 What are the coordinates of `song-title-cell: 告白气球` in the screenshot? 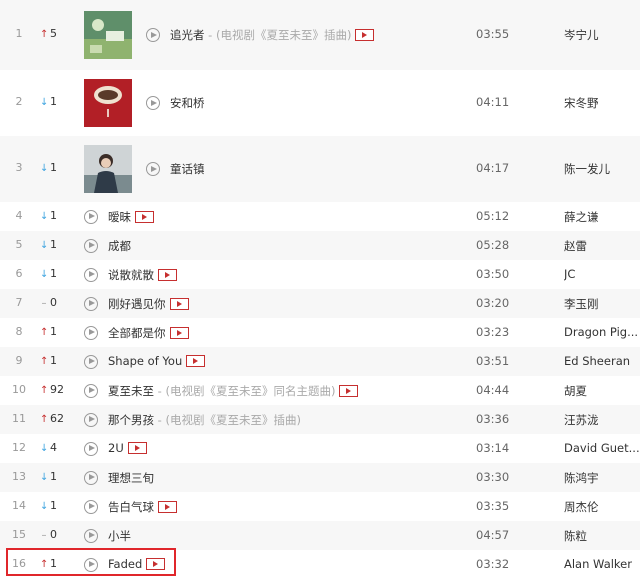 It's located at (142, 507).